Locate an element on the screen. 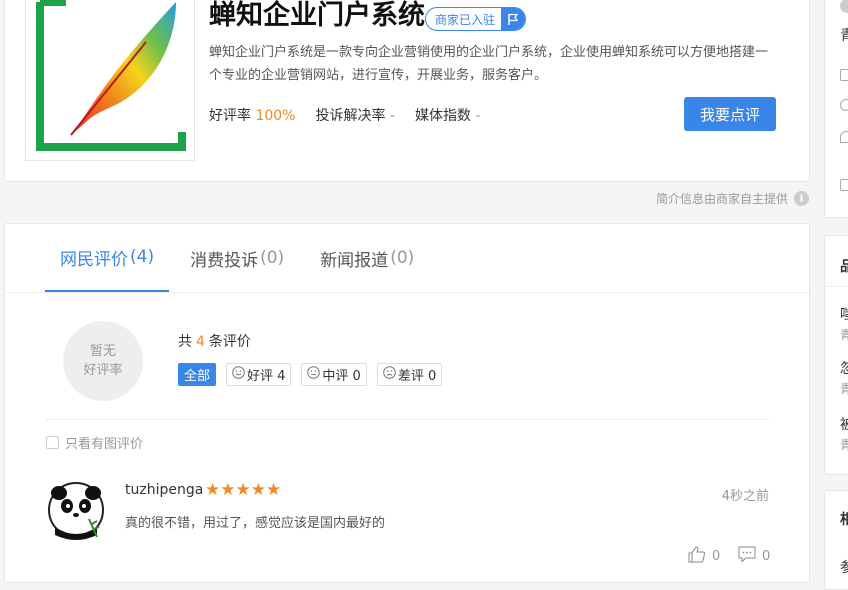 The image size is (848, 590). rating-stars: ★★★★★ is located at coordinates (243, 490).